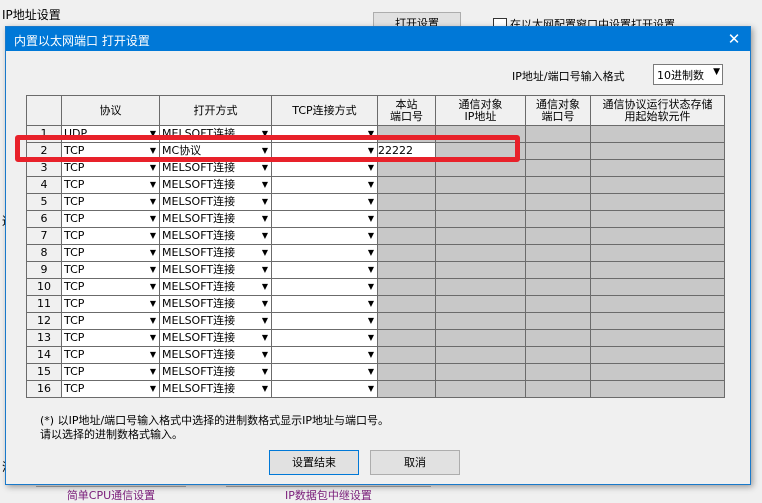 The height and width of the screenshot is (503, 762). What do you see at coordinates (415, 462) in the screenshot?
I see `cancel-button: 取消` at bounding box center [415, 462].